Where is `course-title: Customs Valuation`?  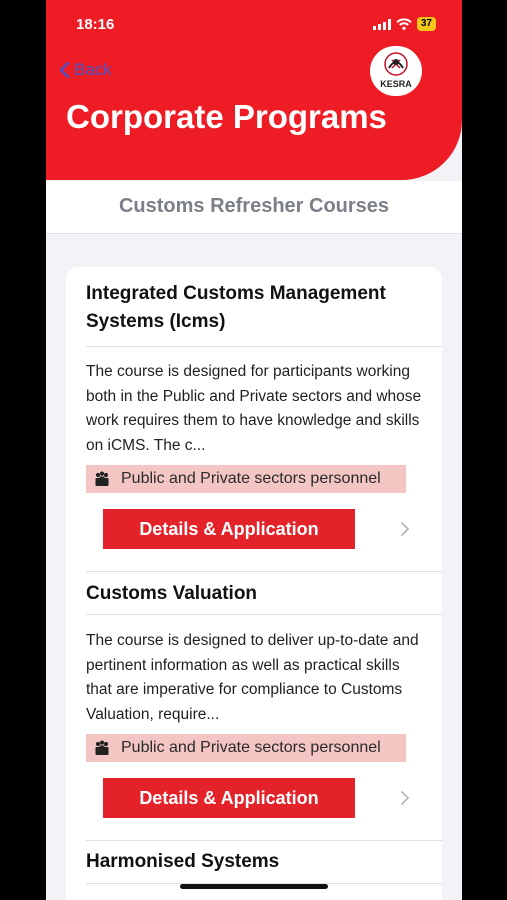 course-title: Customs Valuation is located at coordinates (172, 593).